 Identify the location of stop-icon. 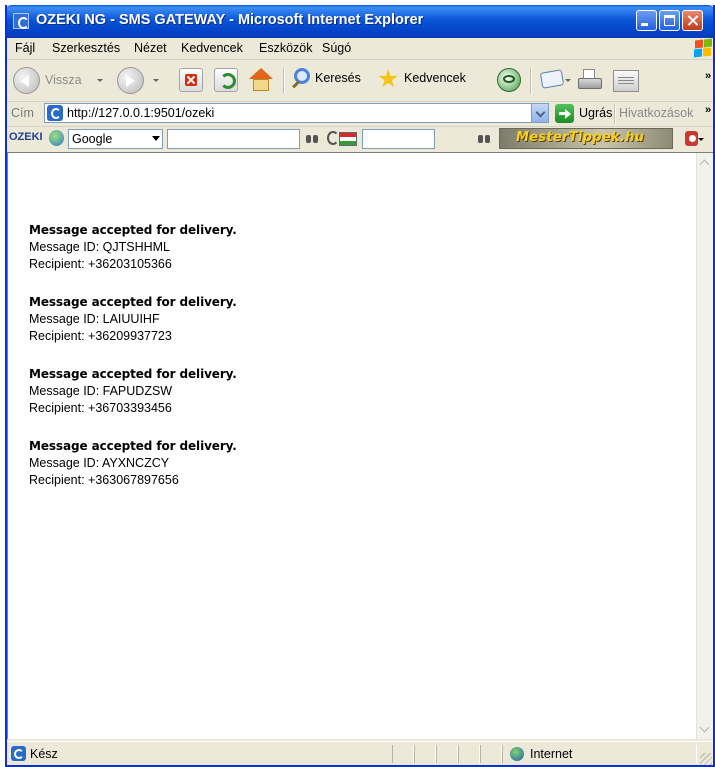
(191, 80).